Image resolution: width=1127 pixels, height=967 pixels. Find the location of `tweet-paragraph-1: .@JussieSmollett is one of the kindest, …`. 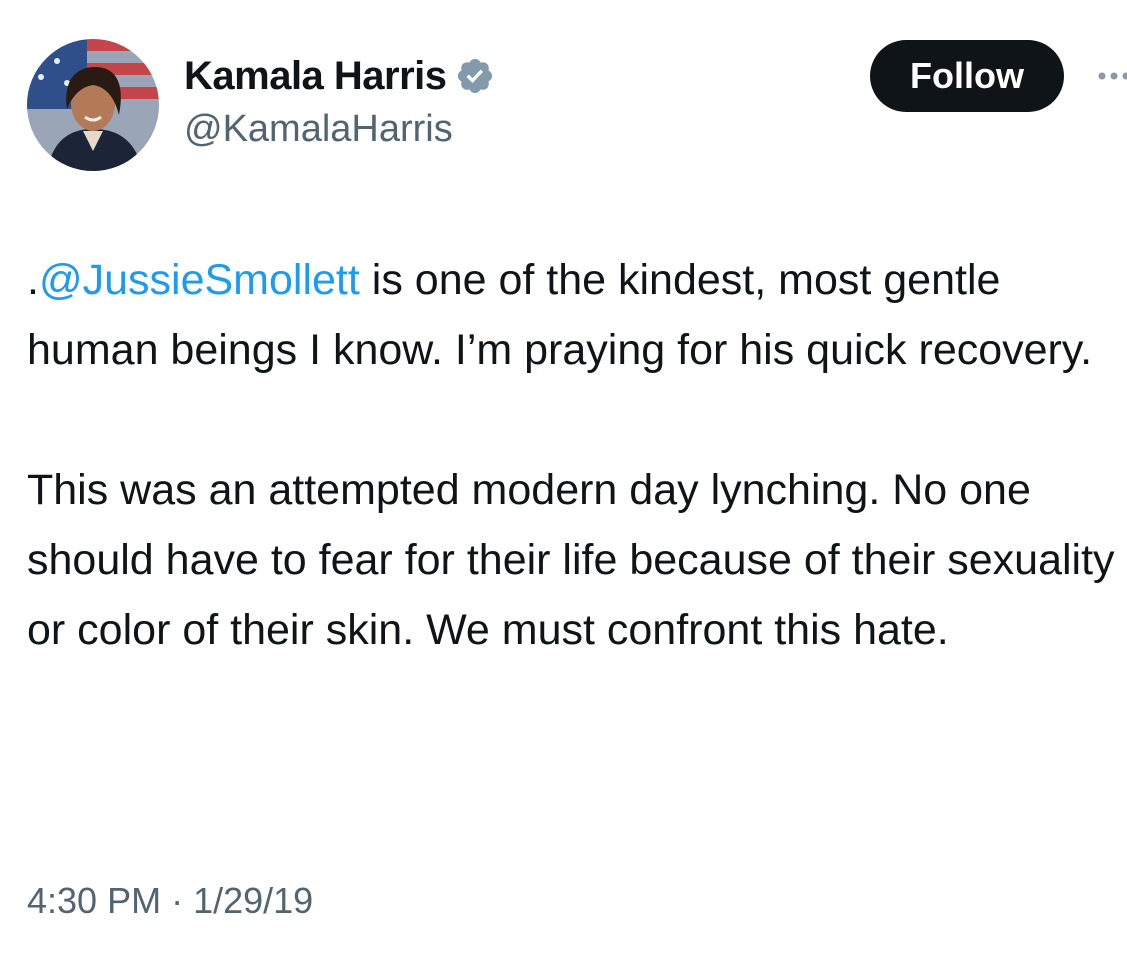

tweet-paragraph-1: .@JussieSmollett is one of the kindest, … is located at coordinates (576, 315).